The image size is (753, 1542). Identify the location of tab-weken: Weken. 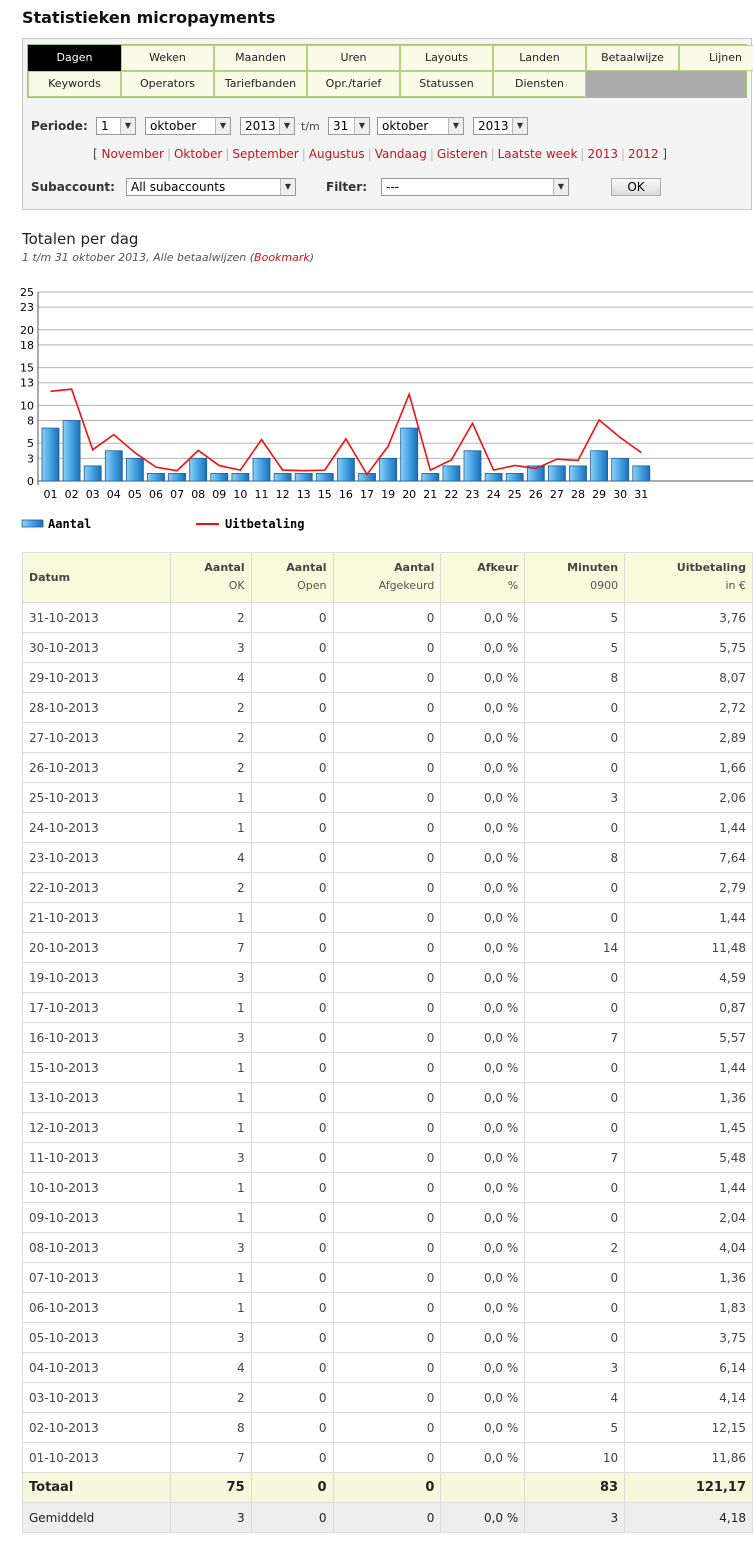
(167, 58).